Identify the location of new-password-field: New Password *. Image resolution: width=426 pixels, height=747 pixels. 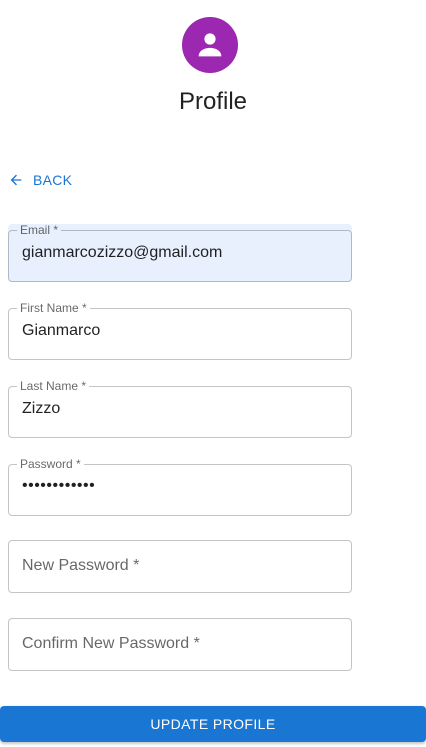
(180, 564).